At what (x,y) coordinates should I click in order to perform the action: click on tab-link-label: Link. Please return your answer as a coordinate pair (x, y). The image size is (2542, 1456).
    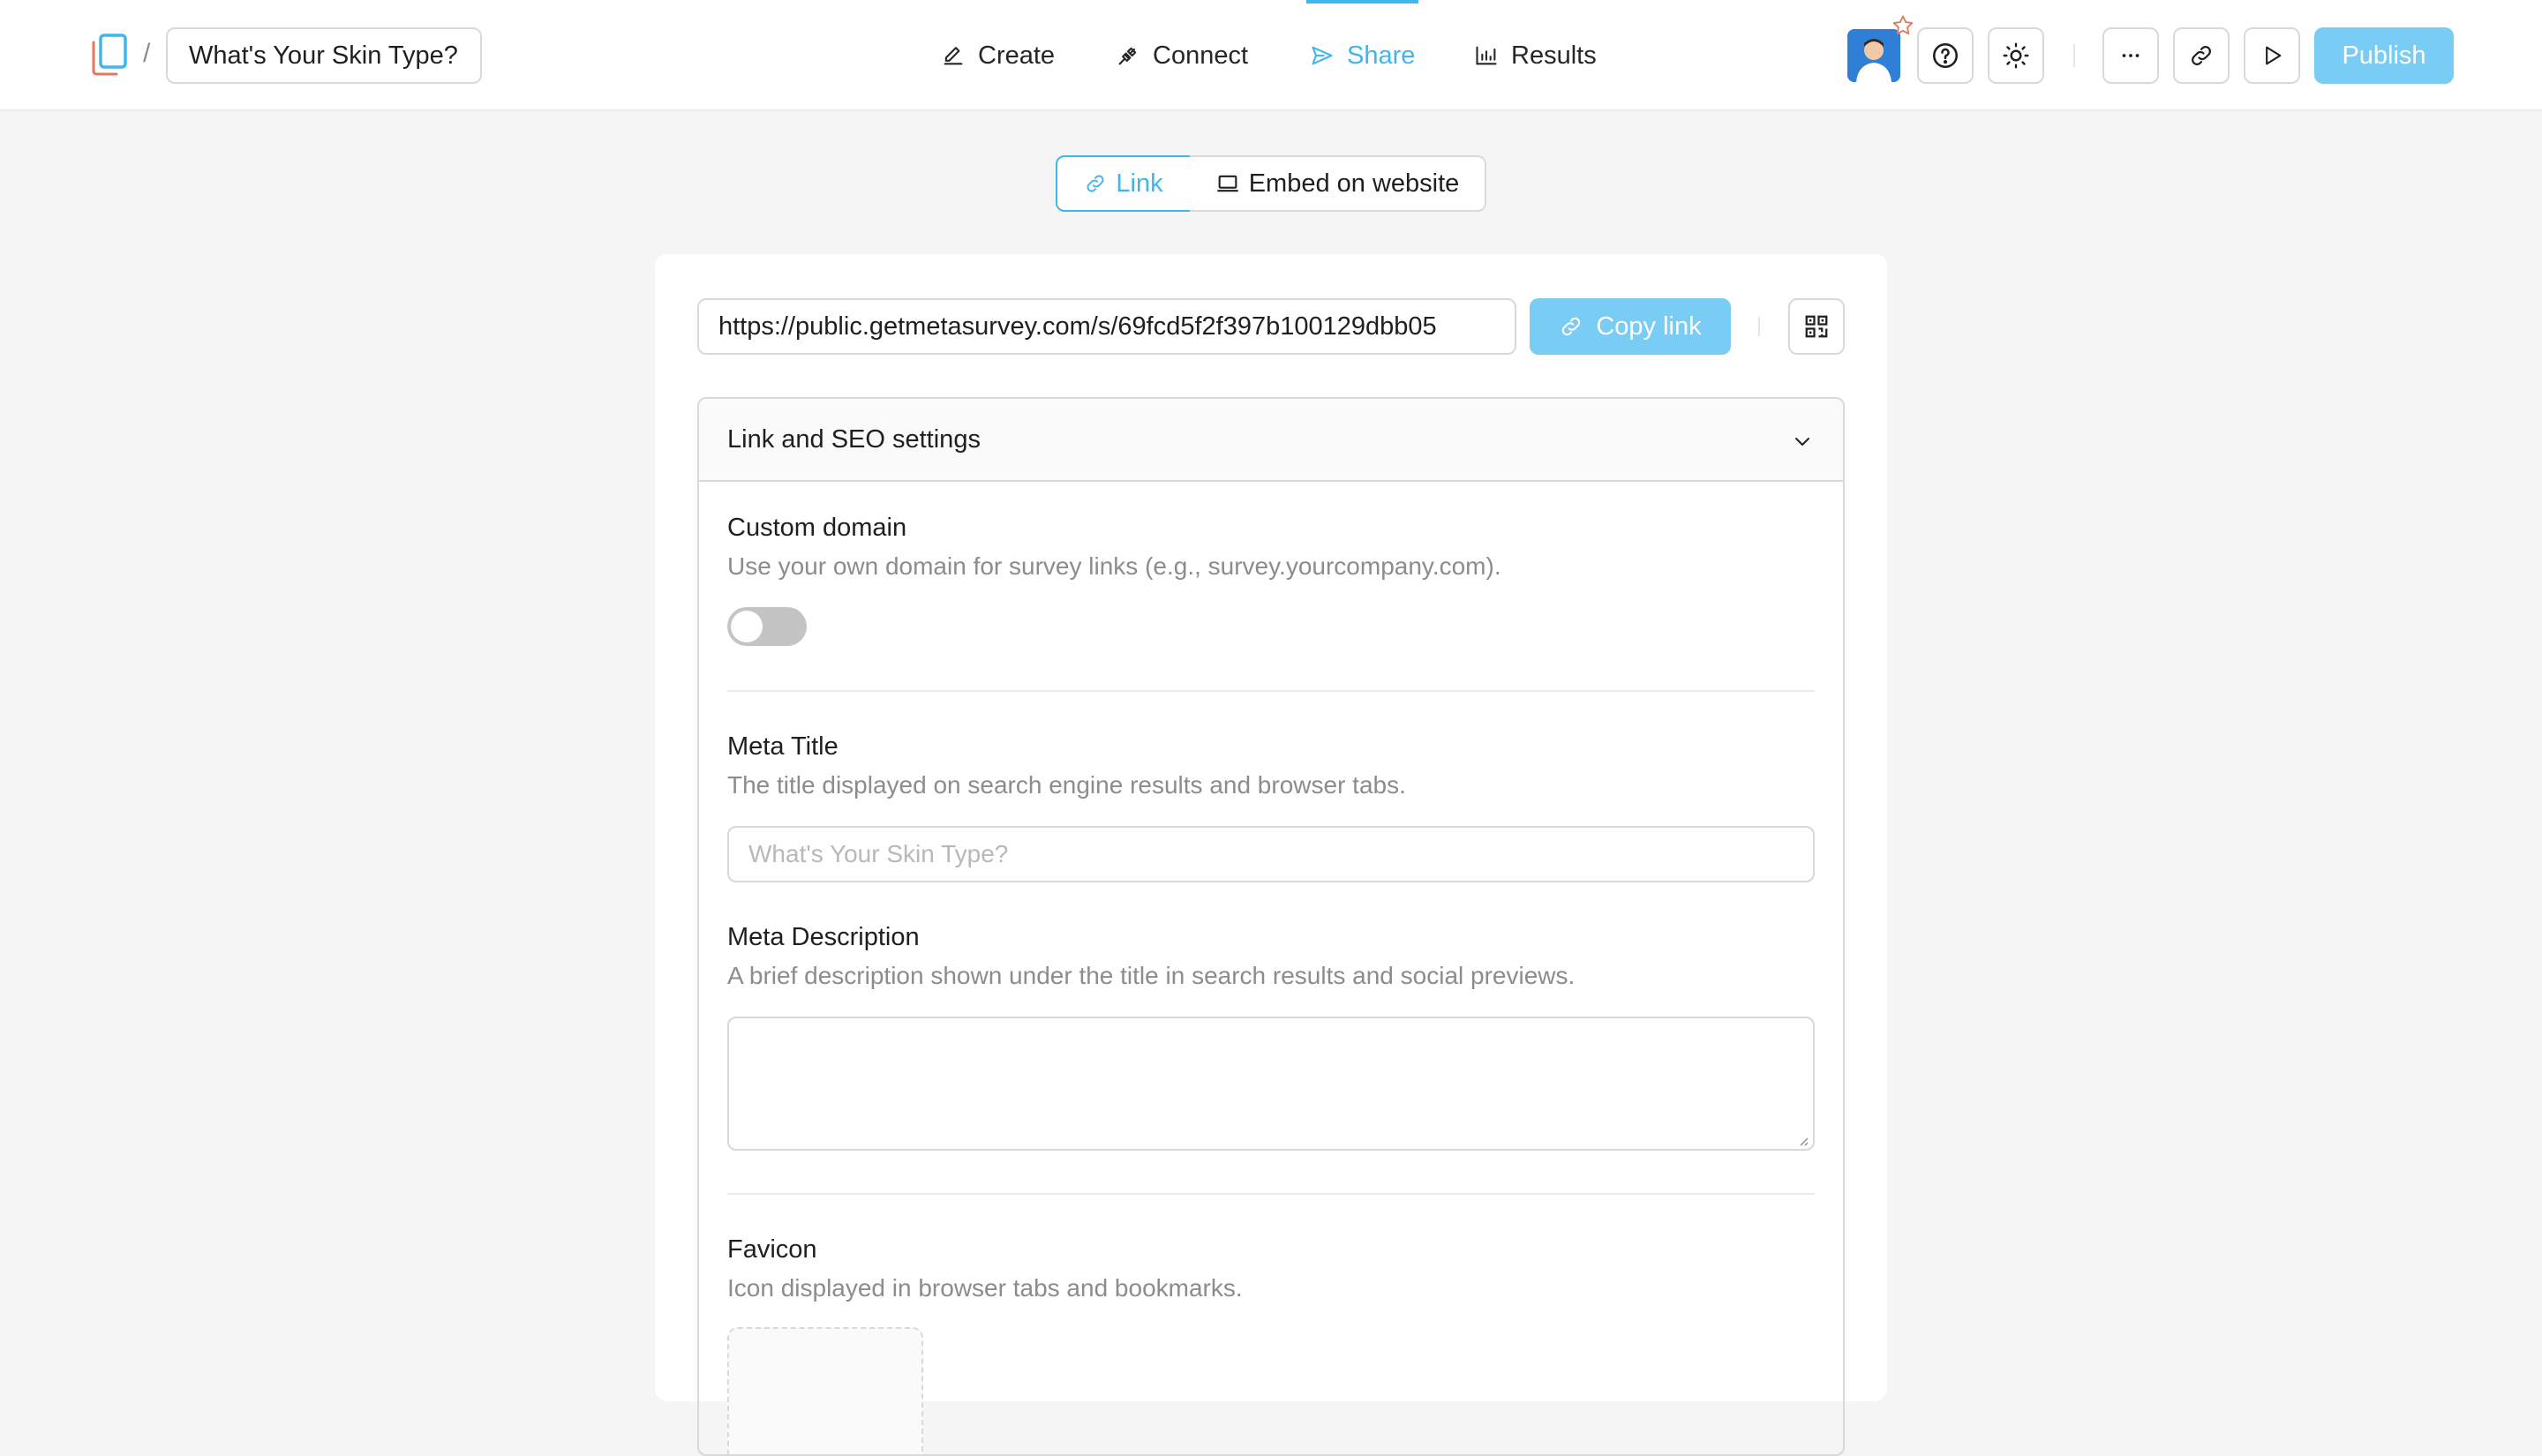
    Looking at the image, I should click on (1139, 183).